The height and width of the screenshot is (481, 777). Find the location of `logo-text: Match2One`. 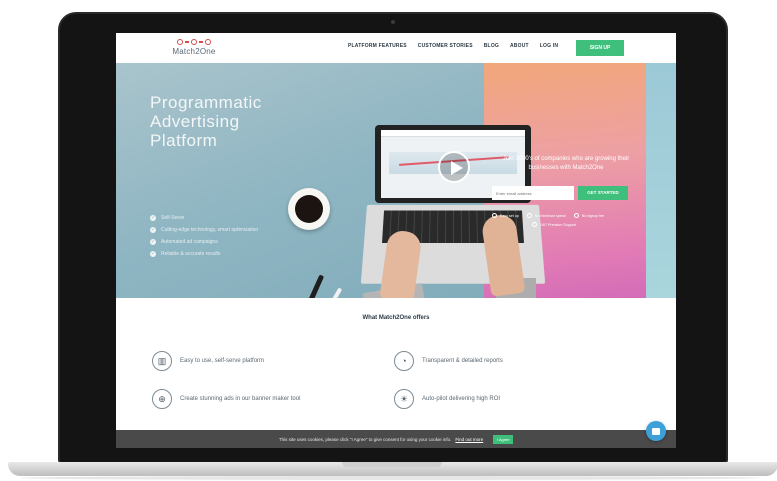

logo-text: Match2One is located at coordinates (194, 51).